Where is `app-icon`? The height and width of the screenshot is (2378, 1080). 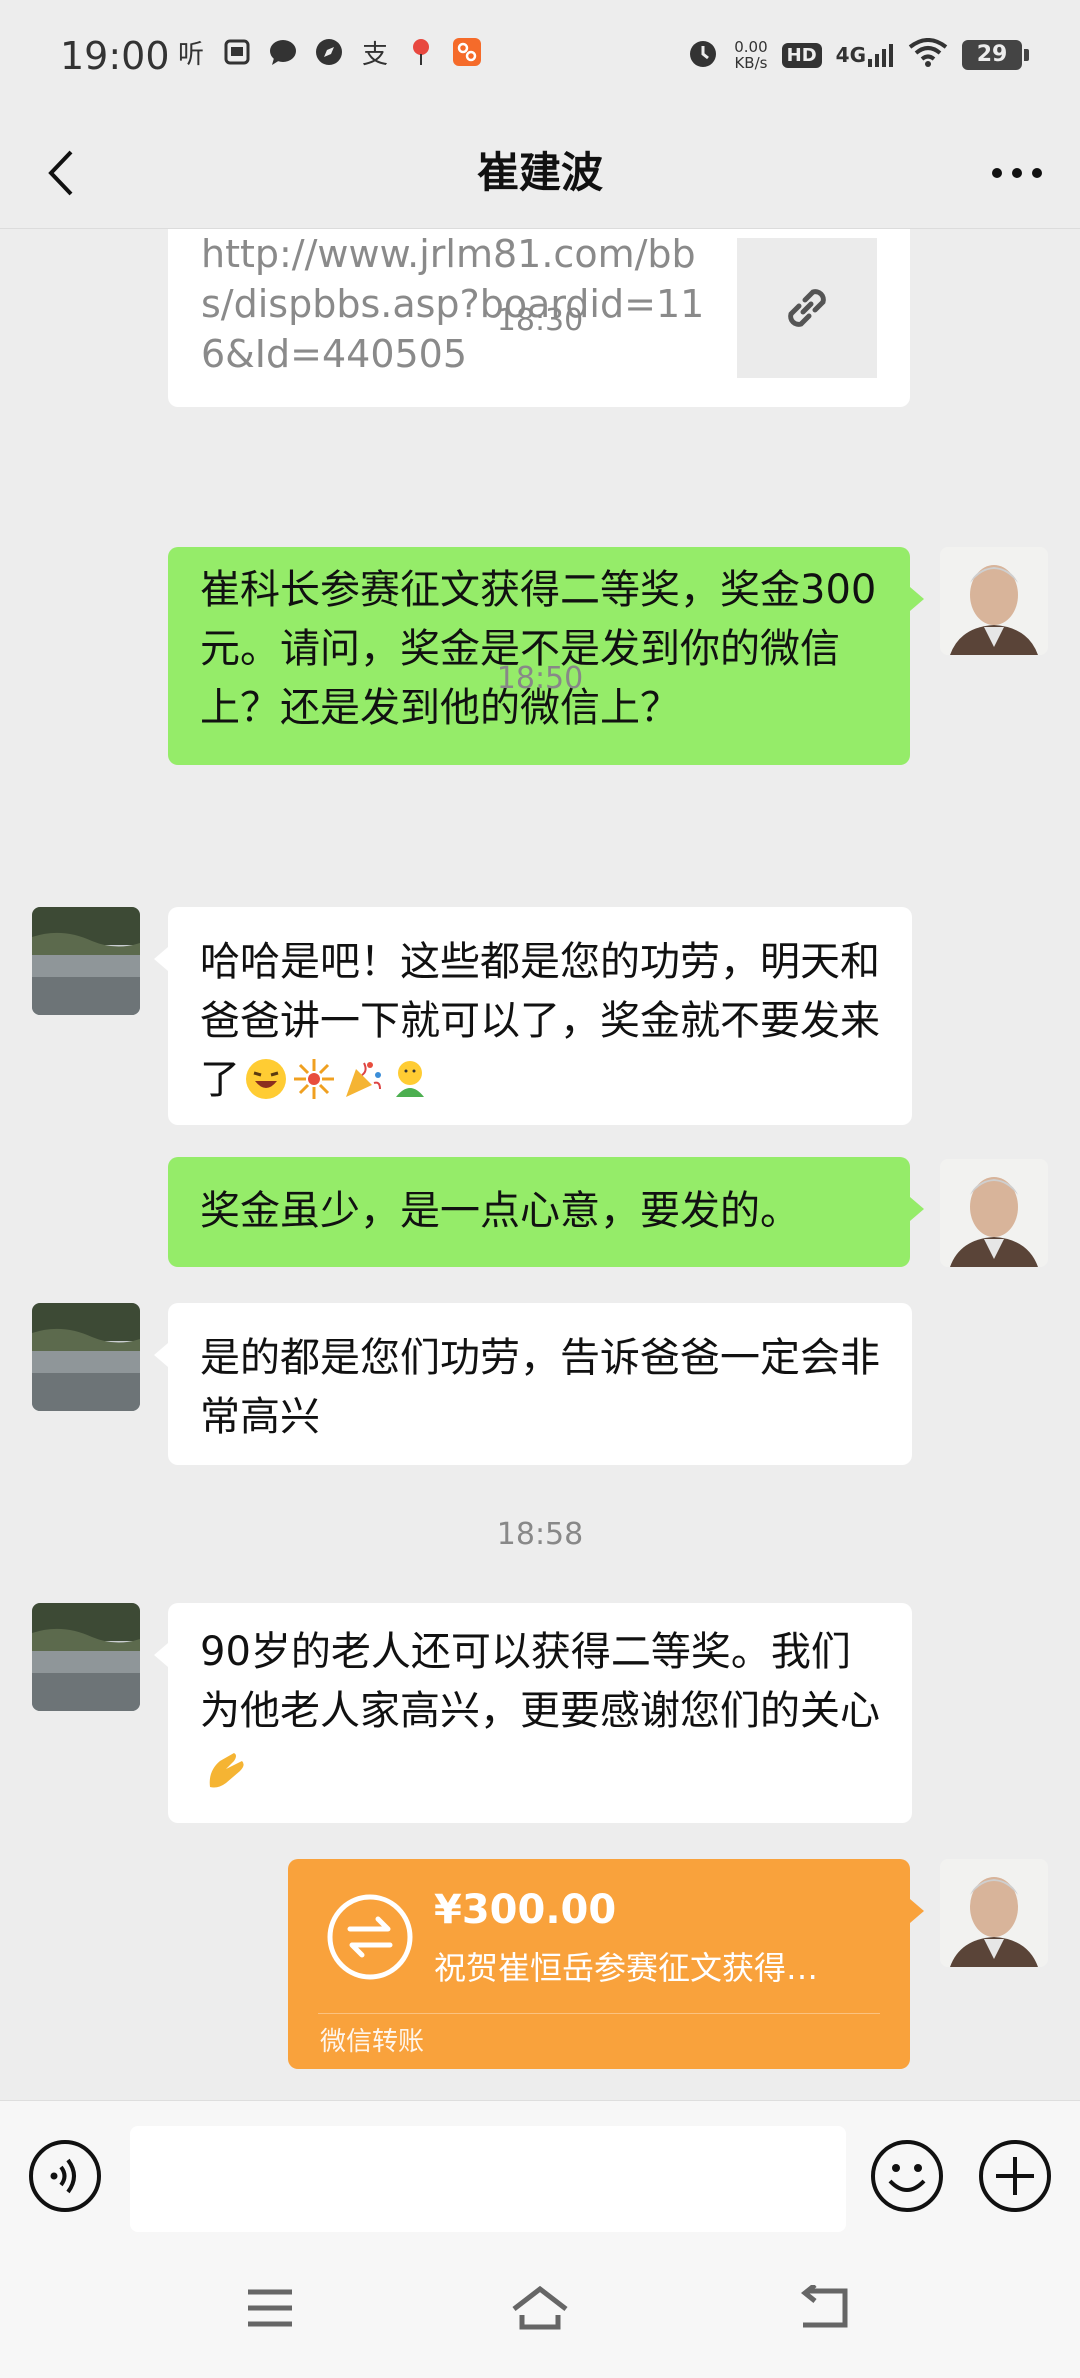
app-icon is located at coordinates (467, 52).